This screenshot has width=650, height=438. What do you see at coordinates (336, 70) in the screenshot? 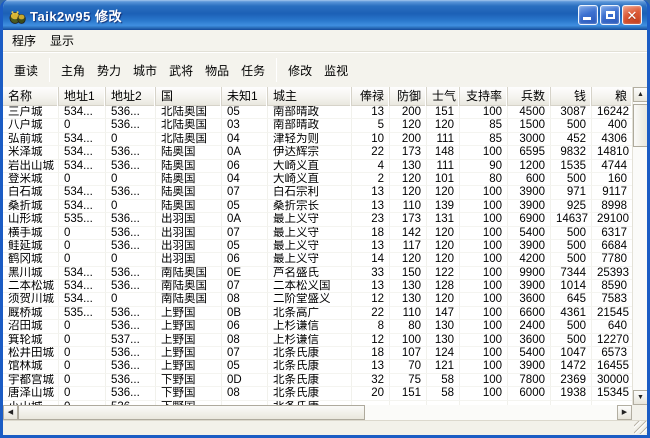
I see `toolbar-button-监视: 监视` at bounding box center [336, 70].